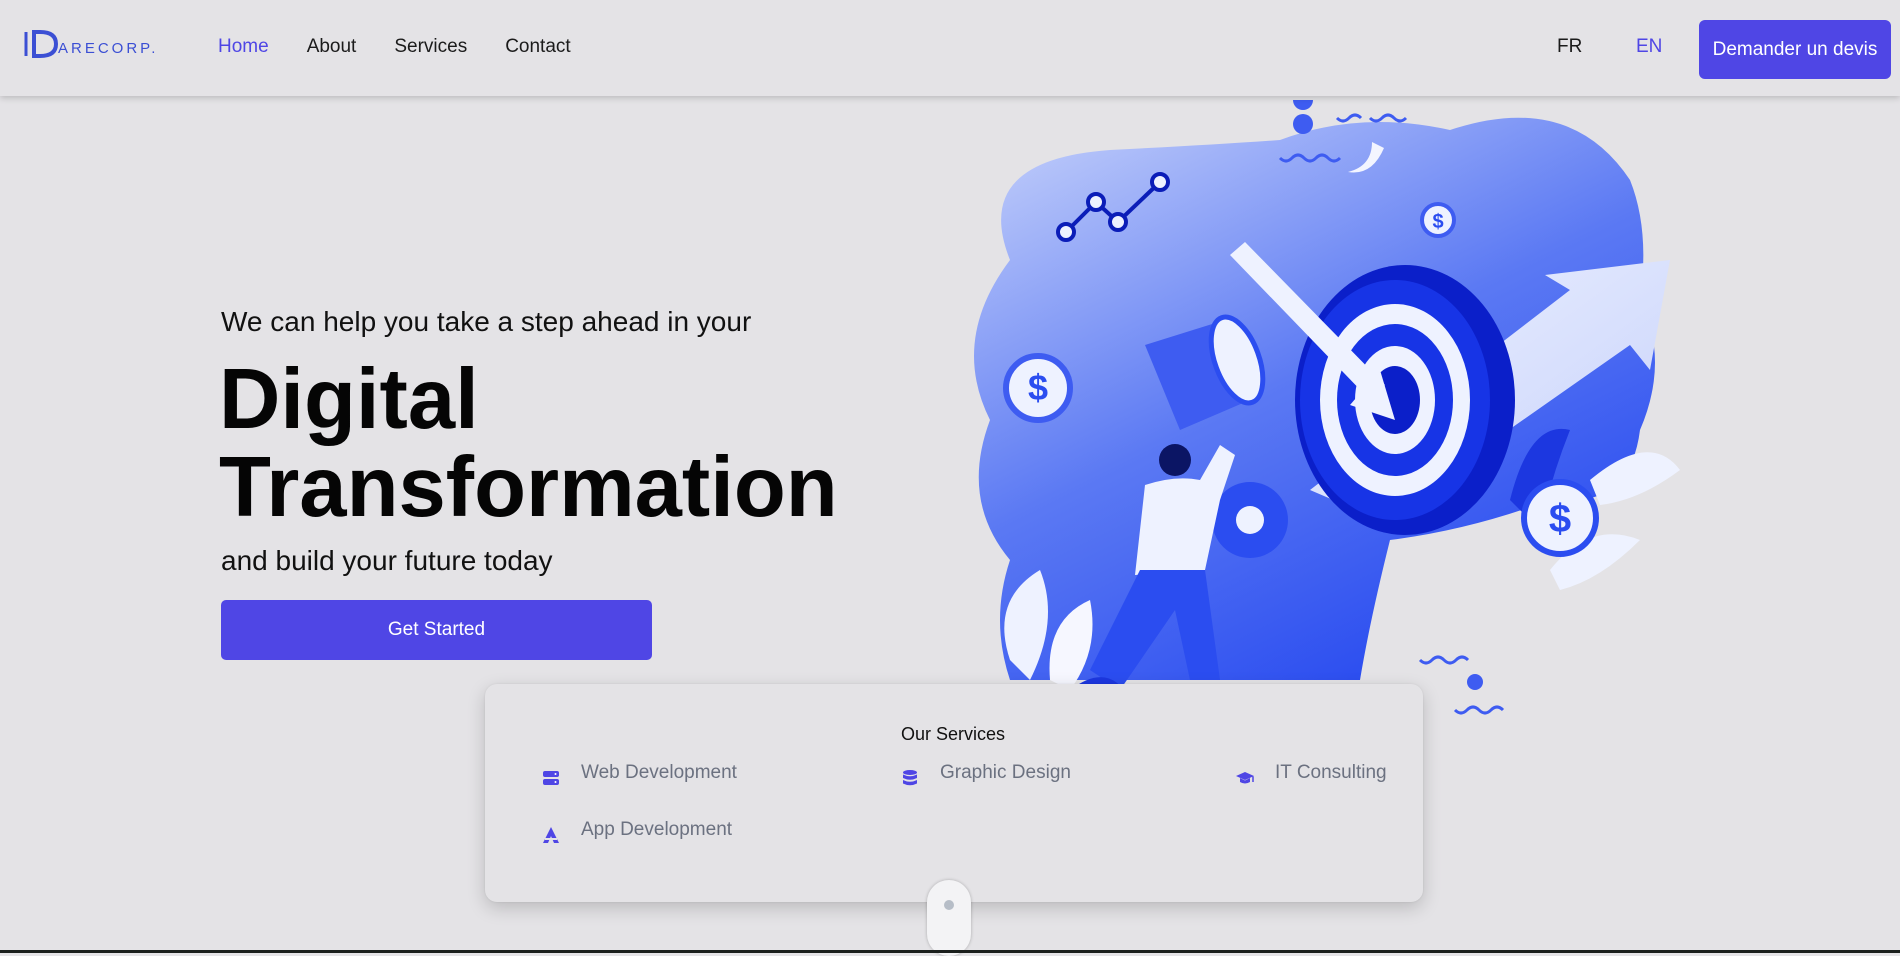 This screenshot has width=1900, height=956. Describe the element at coordinates (430, 47) in the screenshot. I see `nav-services-link: Services` at that location.